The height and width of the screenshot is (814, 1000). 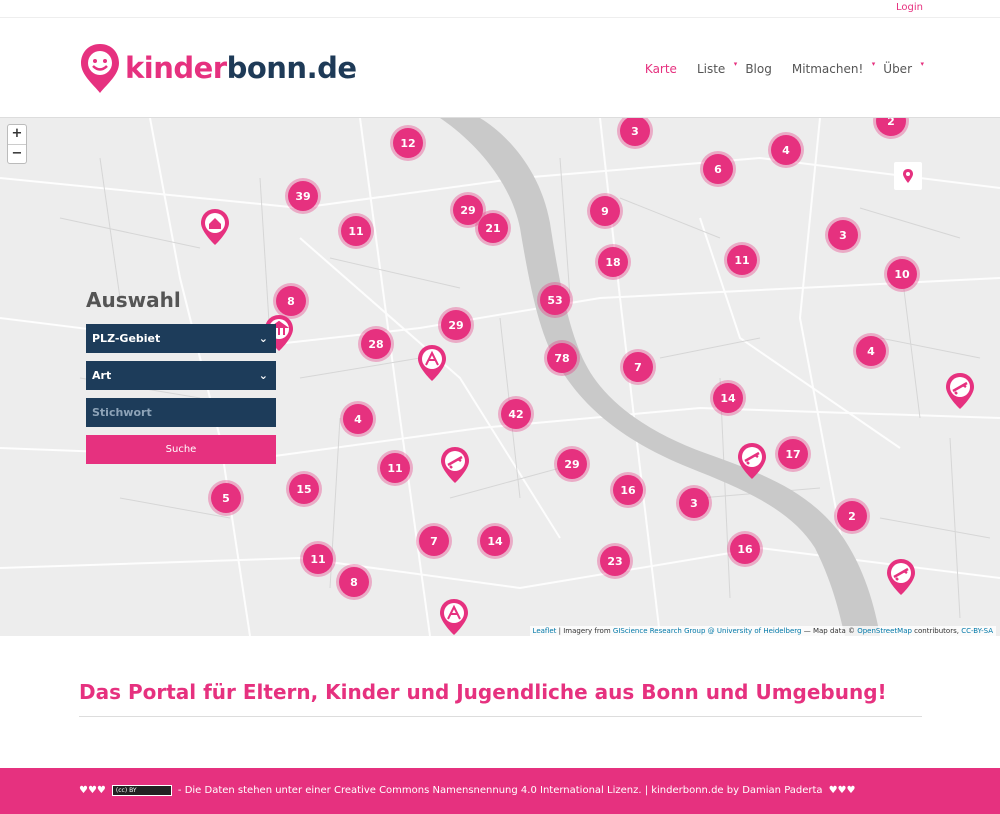 I want to click on marker-cluster: 21, so click(x=493, y=228).